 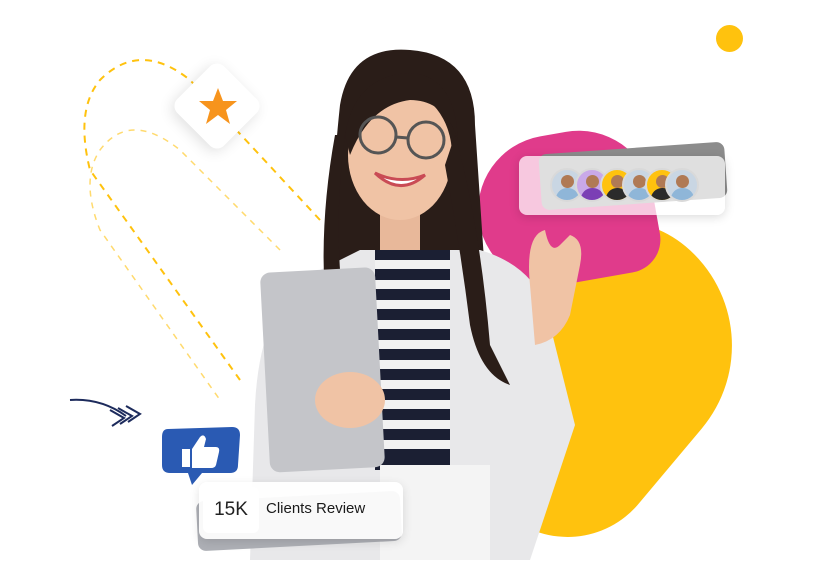 What do you see at coordinates (316, 508) in the screenshot?
I see `clients-review-label: Clients Review` at bounding box center [316, 508].